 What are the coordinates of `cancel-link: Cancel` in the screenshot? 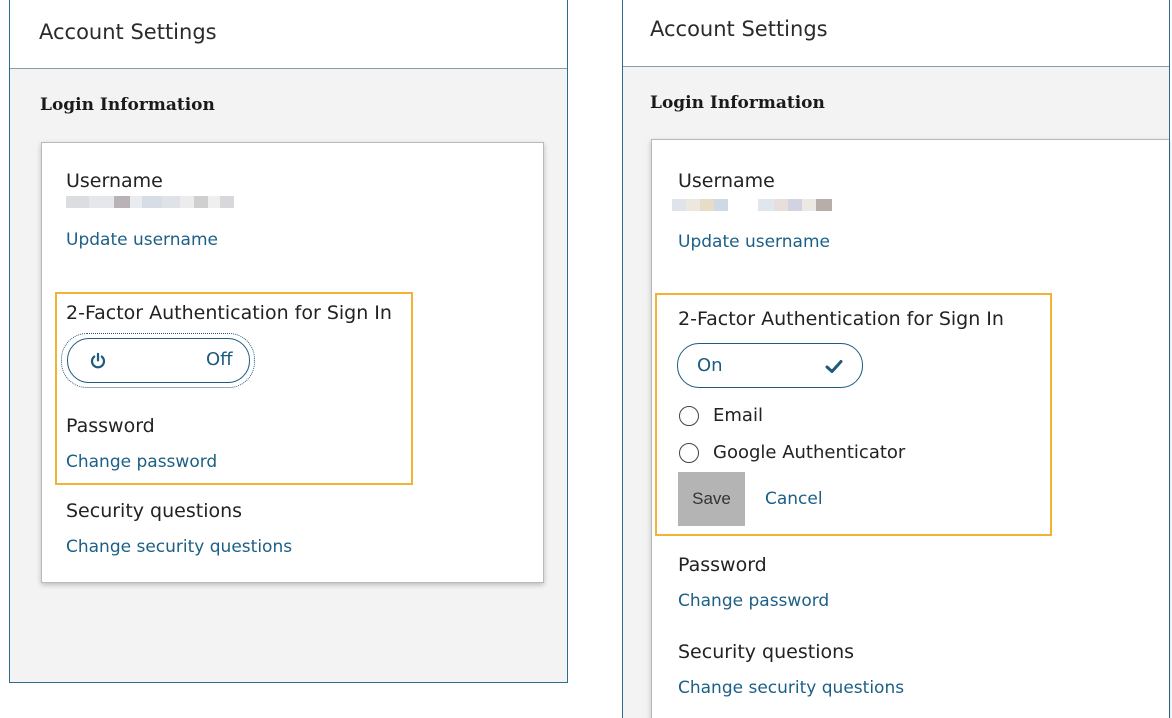 It's located at (794, 499).